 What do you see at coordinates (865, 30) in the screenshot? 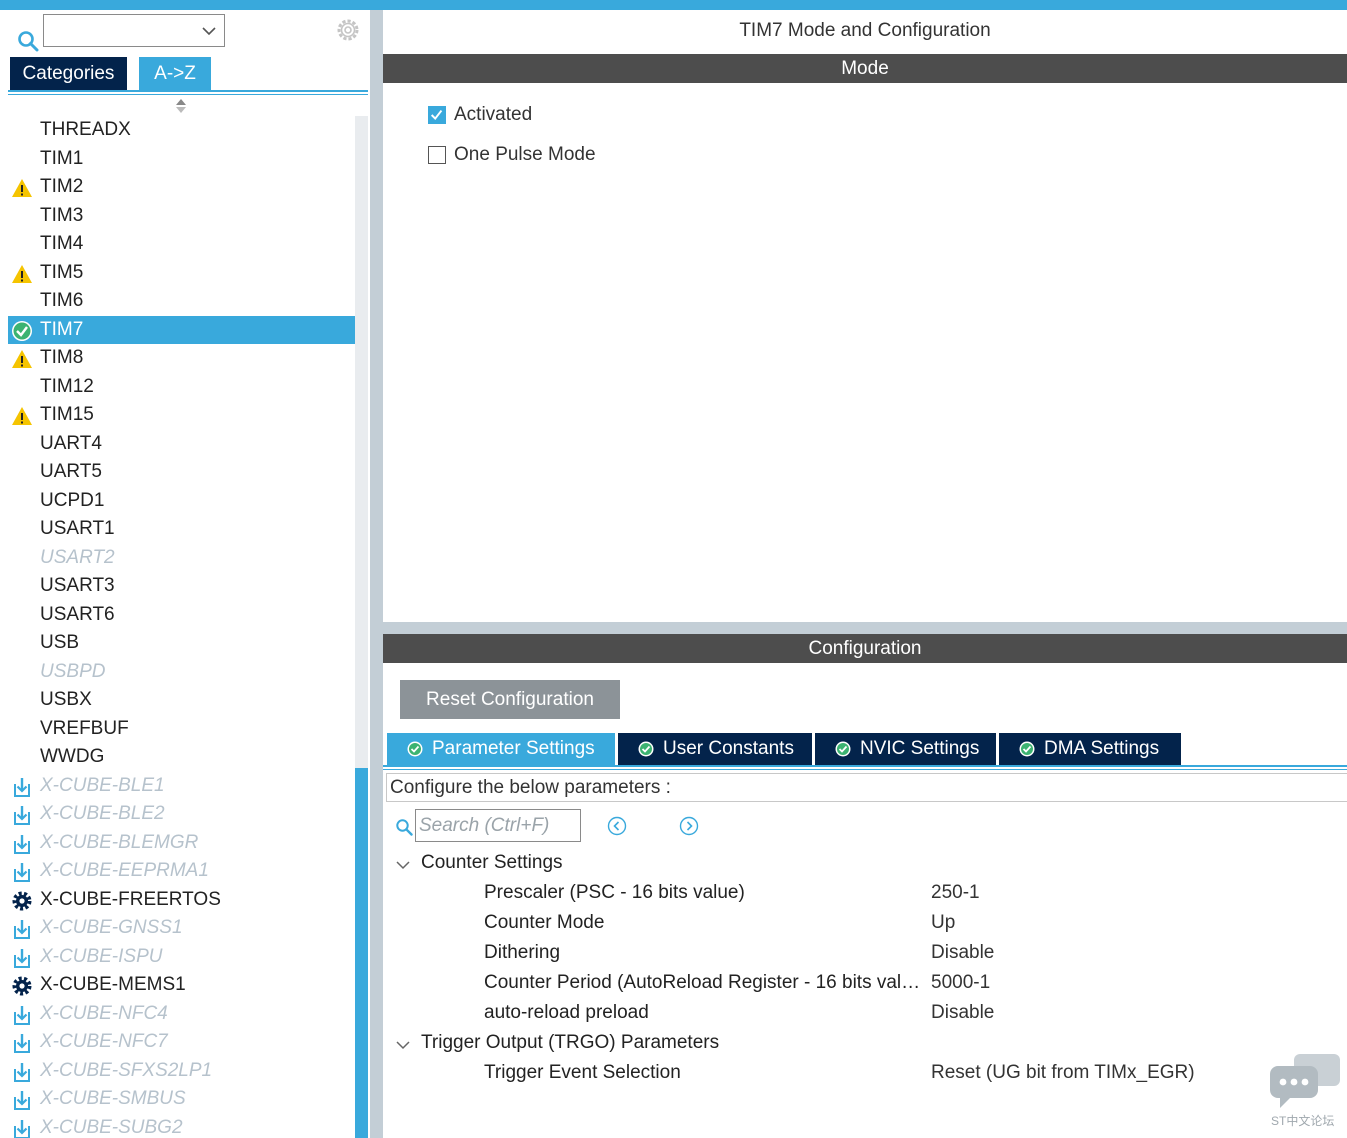
I see `page-title: TIM7 Mode and Configuration` at bounding box center [865, 30].